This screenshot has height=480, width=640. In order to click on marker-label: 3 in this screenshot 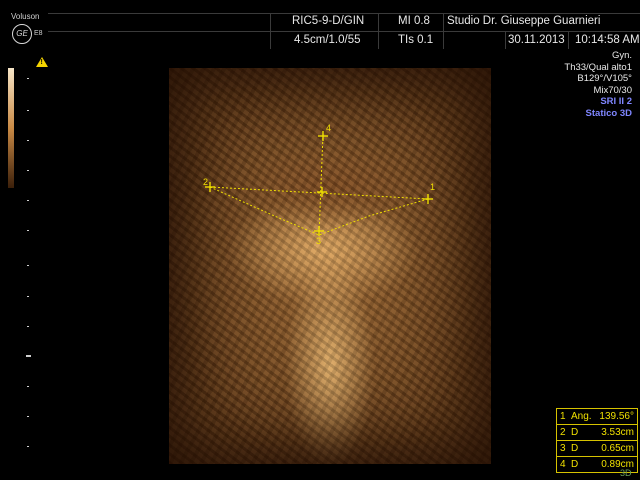, I will do `click(318, 241)`.